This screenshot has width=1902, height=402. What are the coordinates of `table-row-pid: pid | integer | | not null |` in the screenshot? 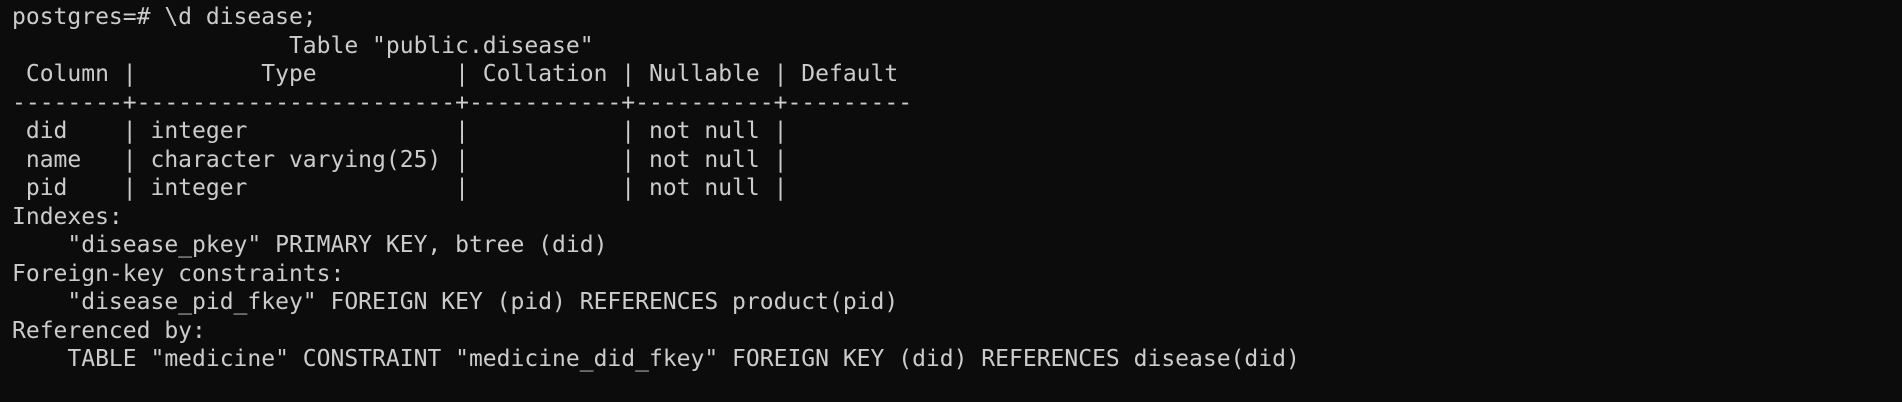 It's located at (400, 188).